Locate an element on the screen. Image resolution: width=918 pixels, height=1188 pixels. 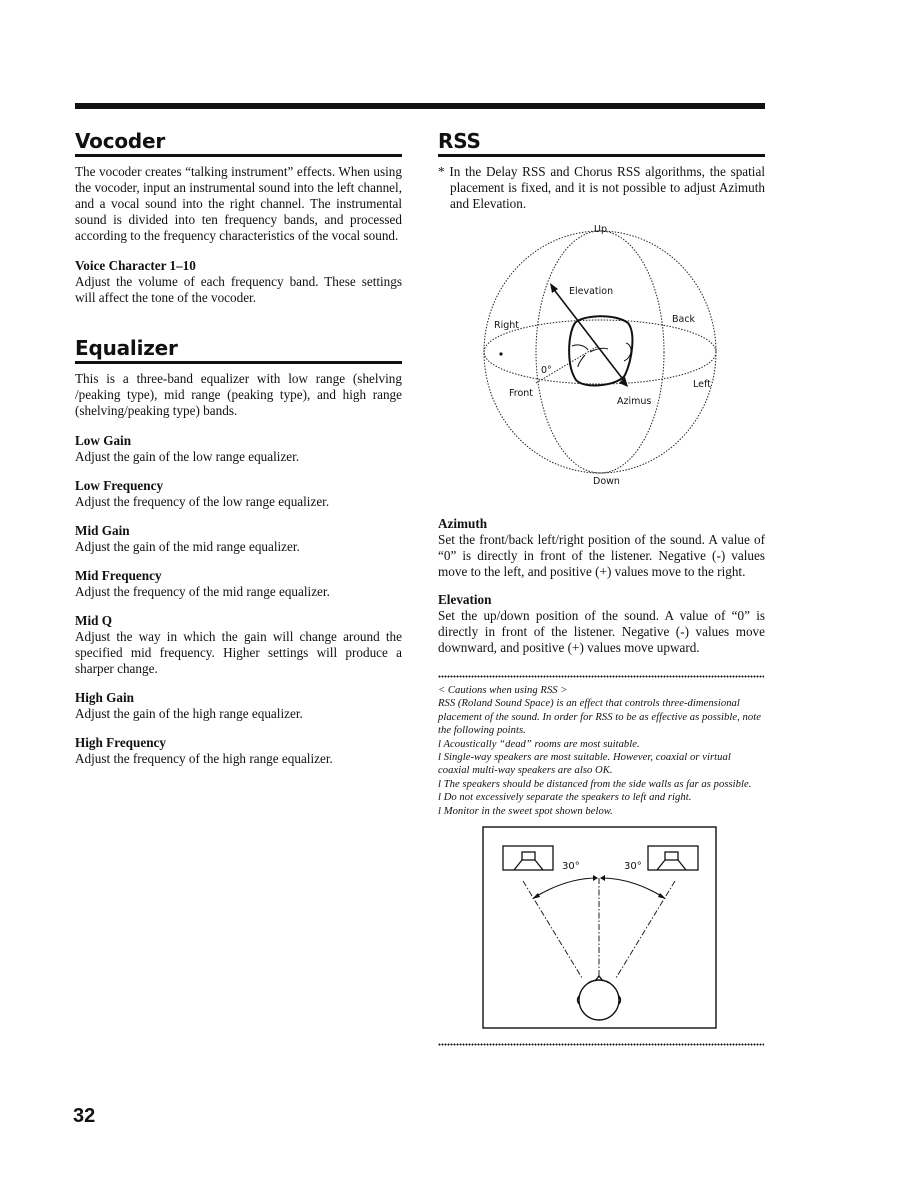
label-up: Up is located at coordinates (600, 229).